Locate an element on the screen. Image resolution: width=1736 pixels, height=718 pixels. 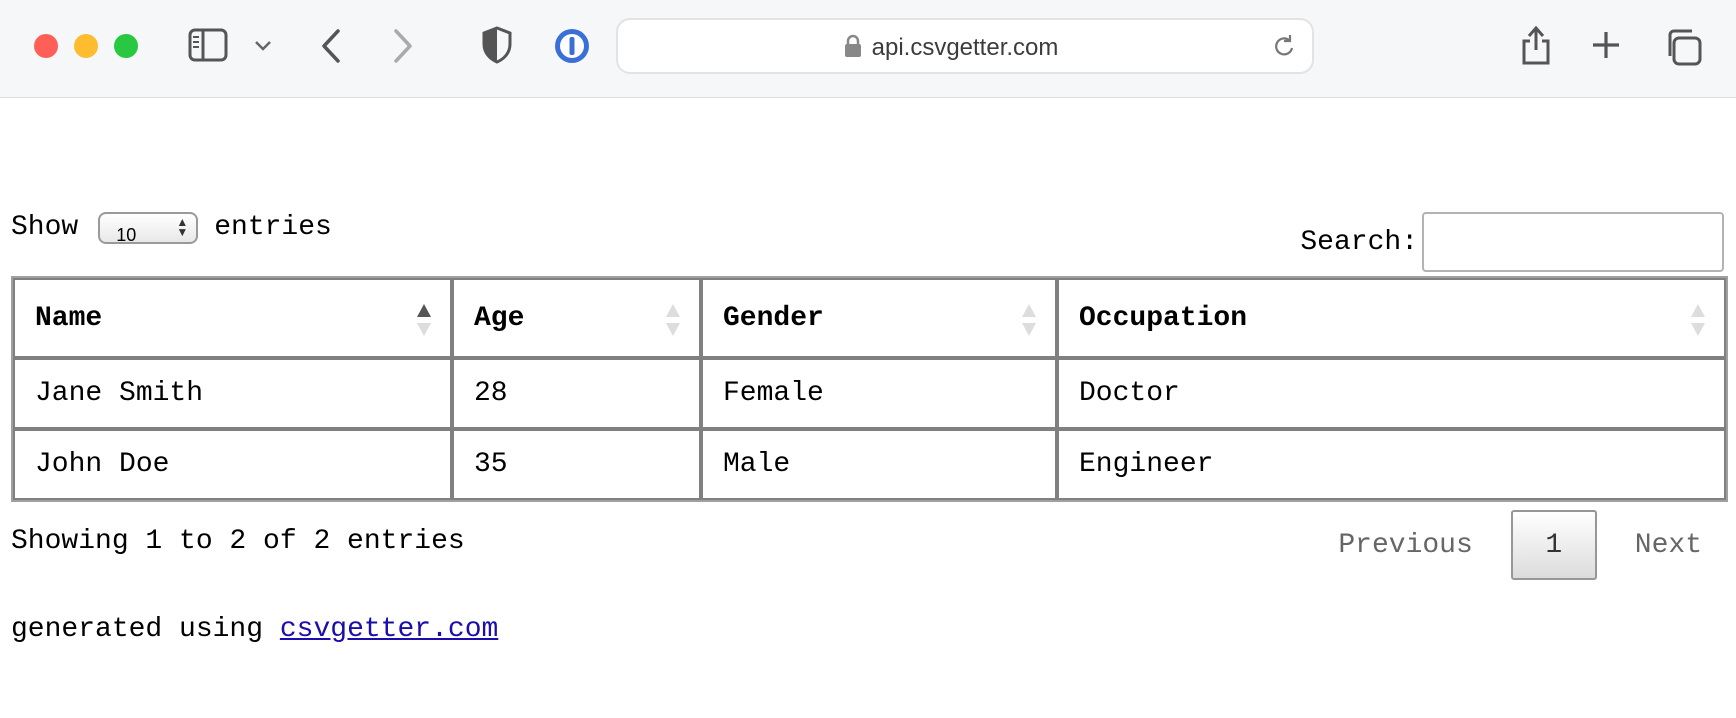
url-text: api.csvgetter.com is located at coordinates (965, 47).